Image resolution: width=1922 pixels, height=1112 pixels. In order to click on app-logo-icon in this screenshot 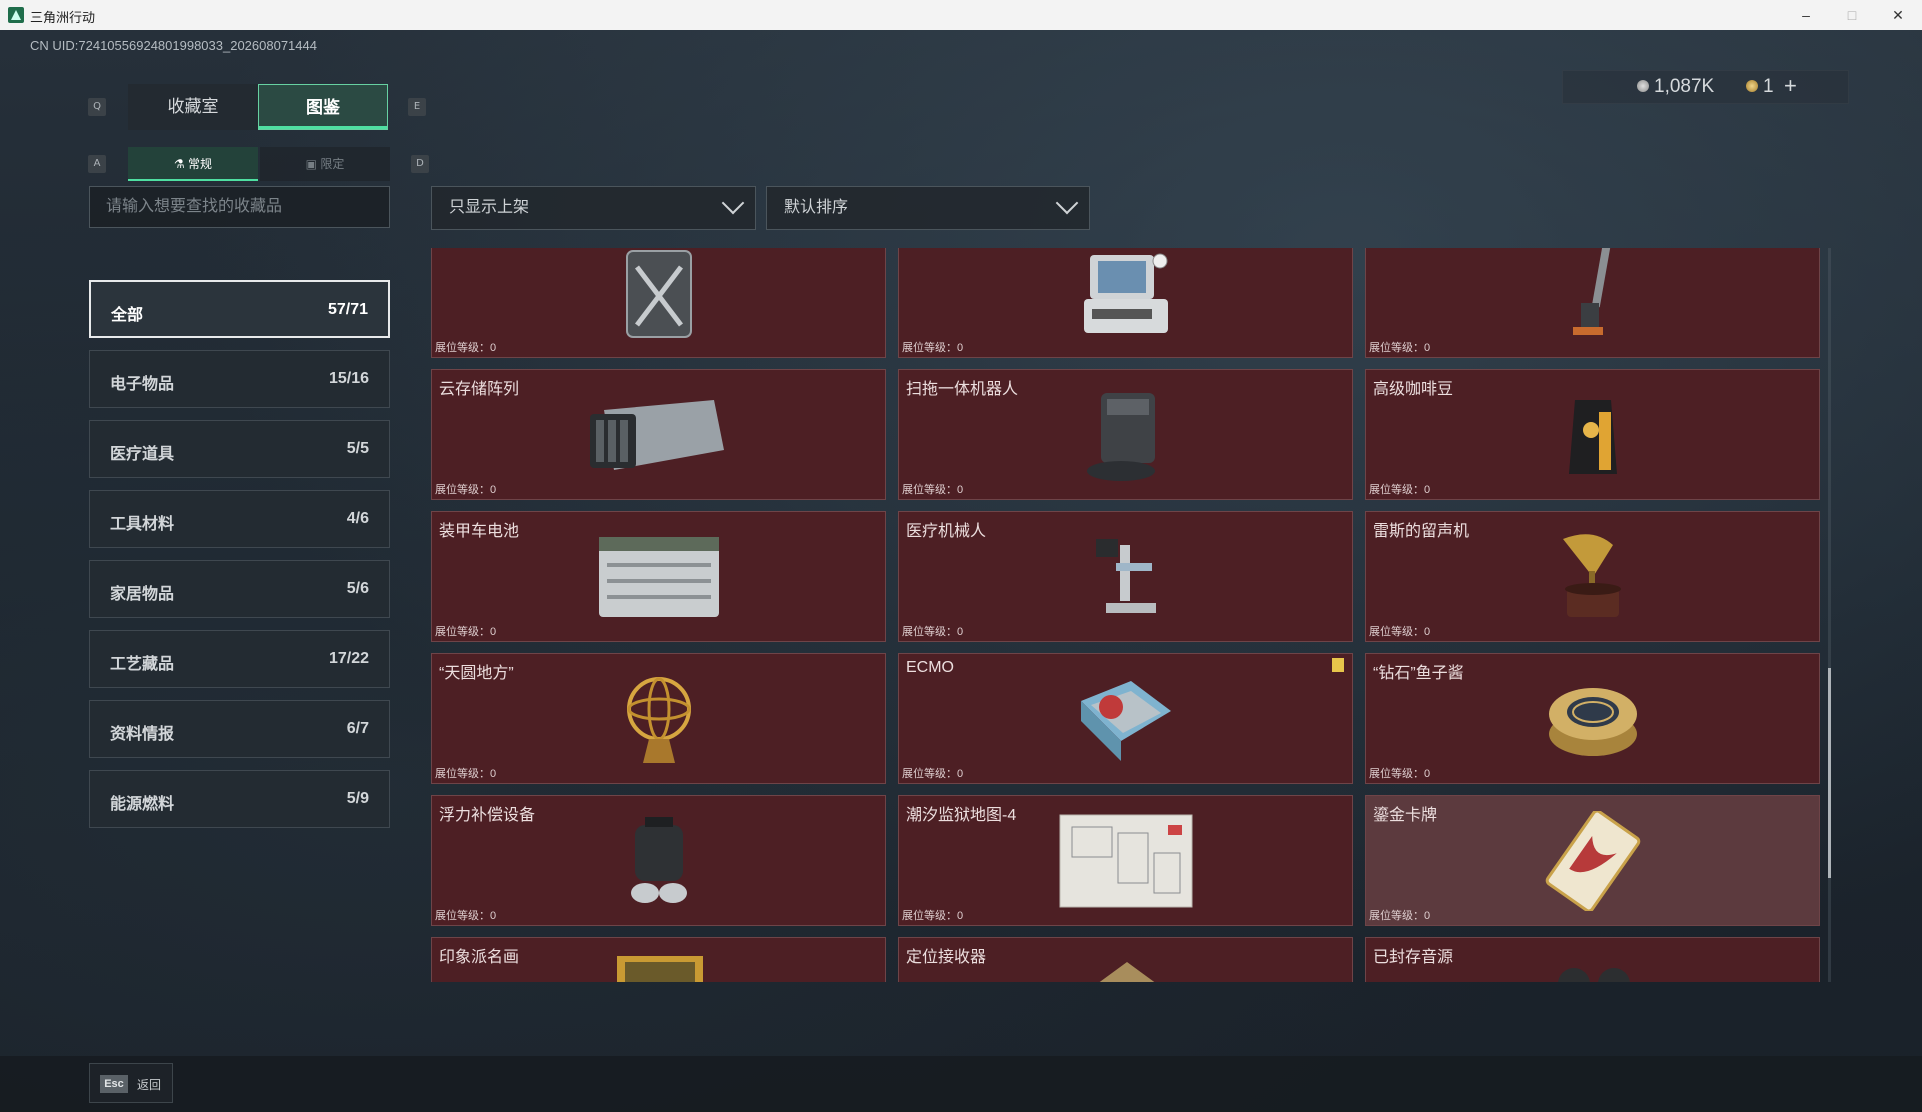, I will do `click(16, 15)`.